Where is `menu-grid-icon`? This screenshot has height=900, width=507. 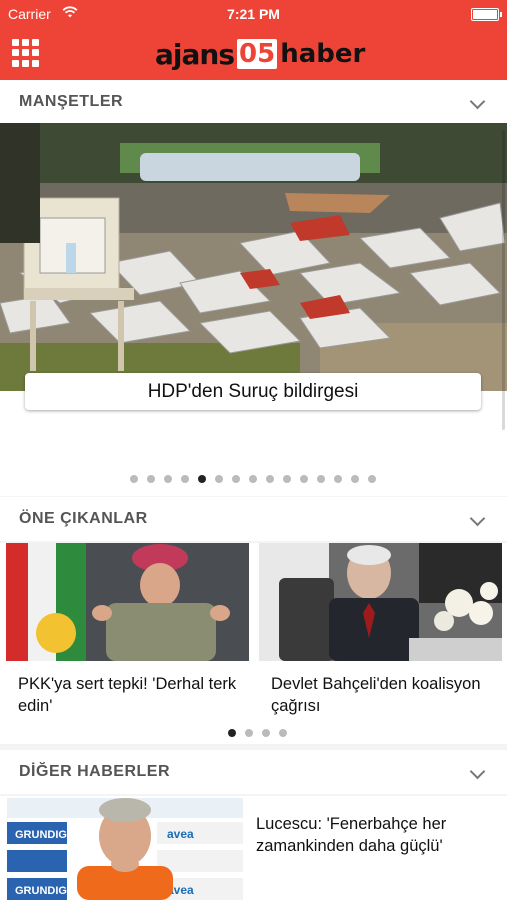 menu-grid-icon is located at coordinates (26, 53).